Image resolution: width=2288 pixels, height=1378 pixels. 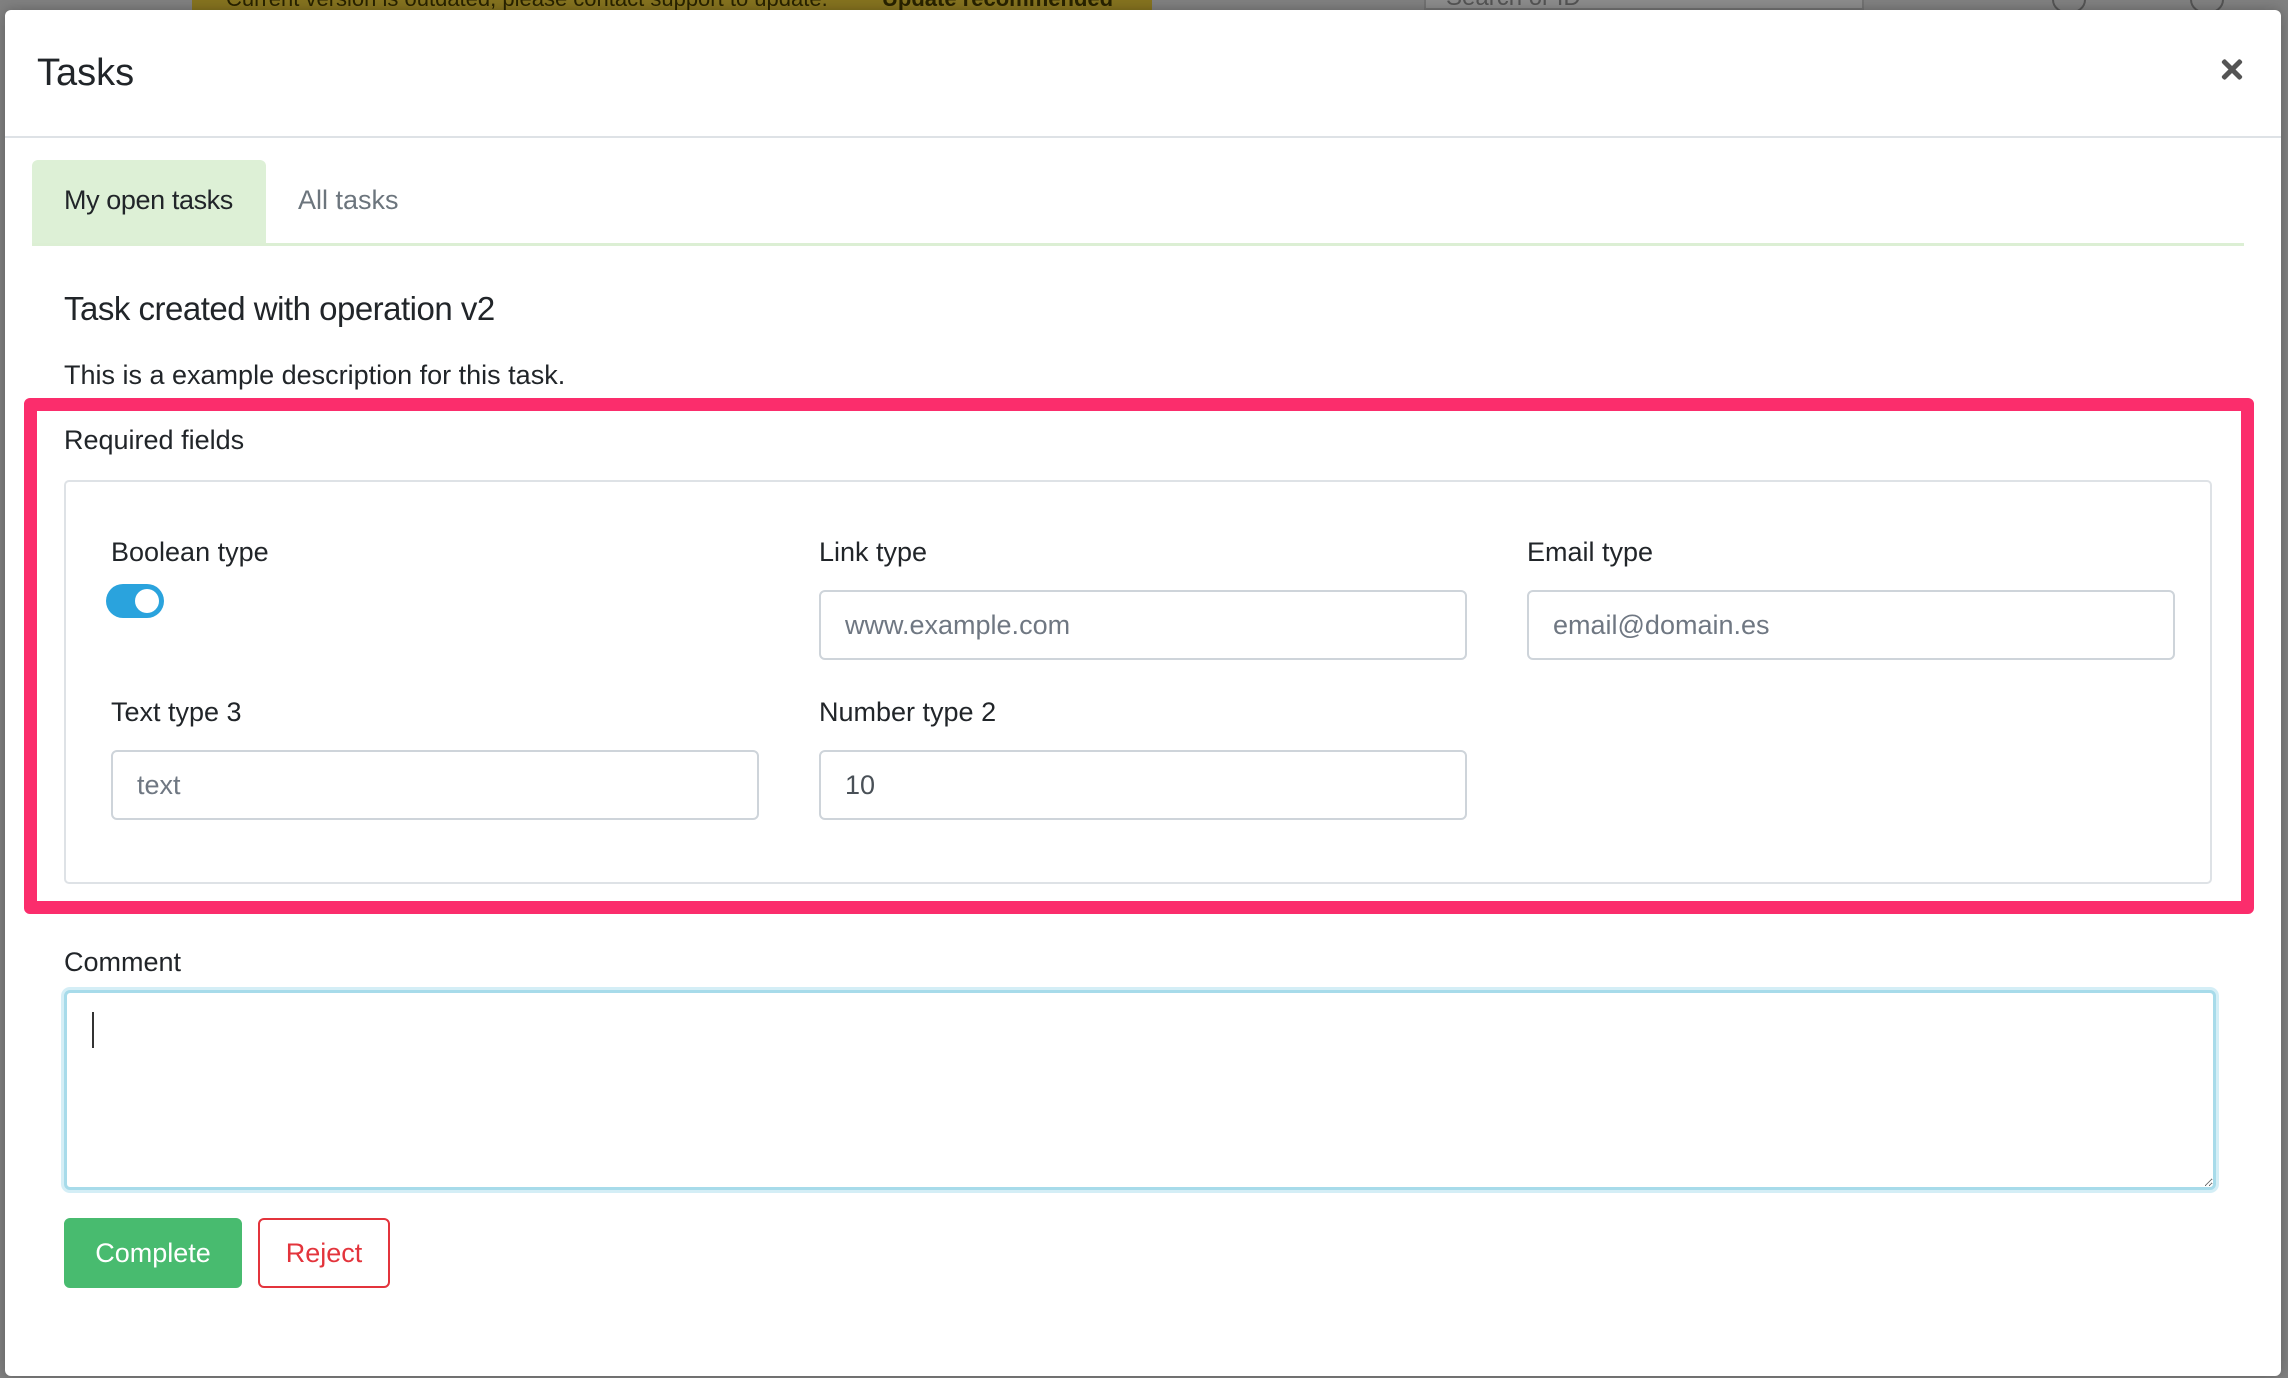 What do you see at coordinates (123, 962) in the screenshot?
I see `comment-label: Comment` at bounding box center [123, 962].